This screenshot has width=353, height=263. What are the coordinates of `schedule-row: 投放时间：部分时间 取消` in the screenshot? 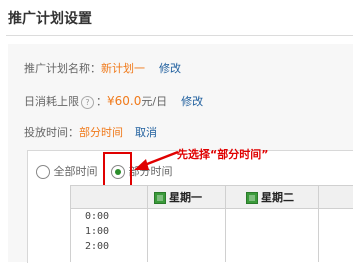 It's located at (90, 132).